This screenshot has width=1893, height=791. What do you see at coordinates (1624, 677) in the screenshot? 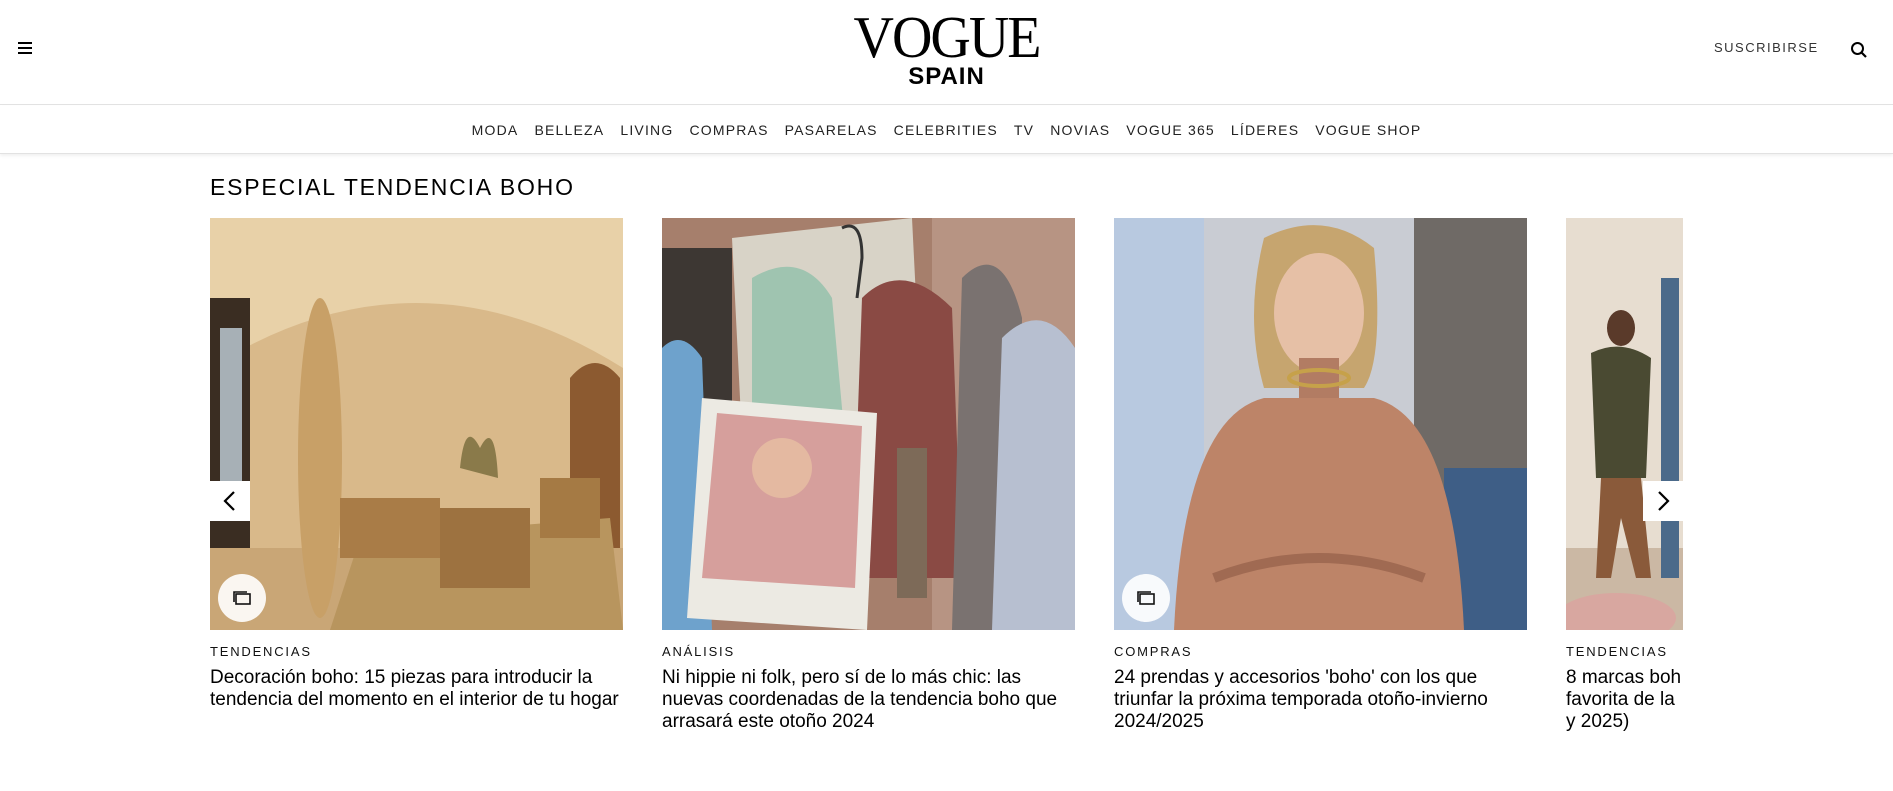
I see `title-fragment: 8 marcas boh` at bounding box center [1624, 677].